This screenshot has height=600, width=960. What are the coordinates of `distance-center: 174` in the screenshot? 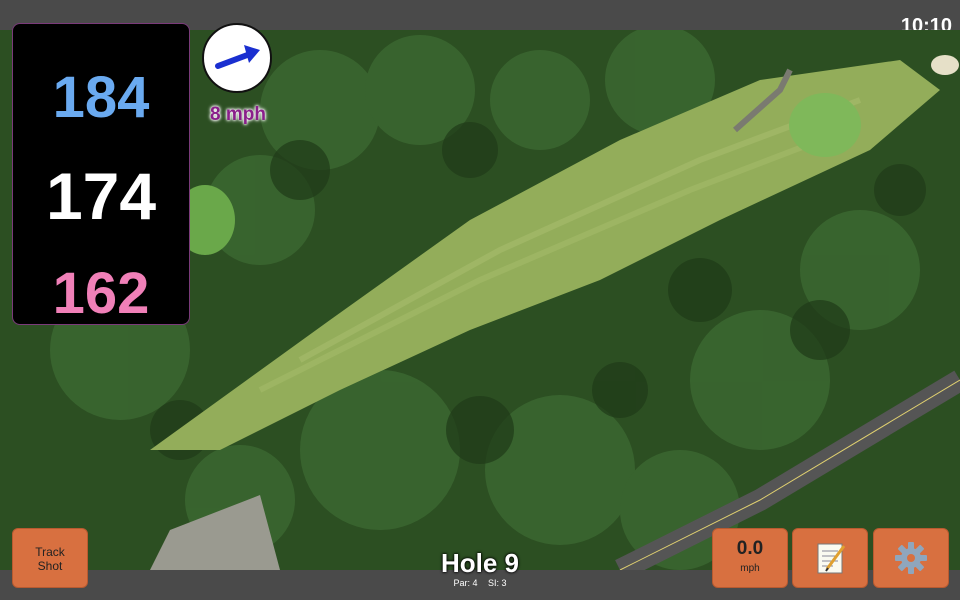 It's located at (101, 196).